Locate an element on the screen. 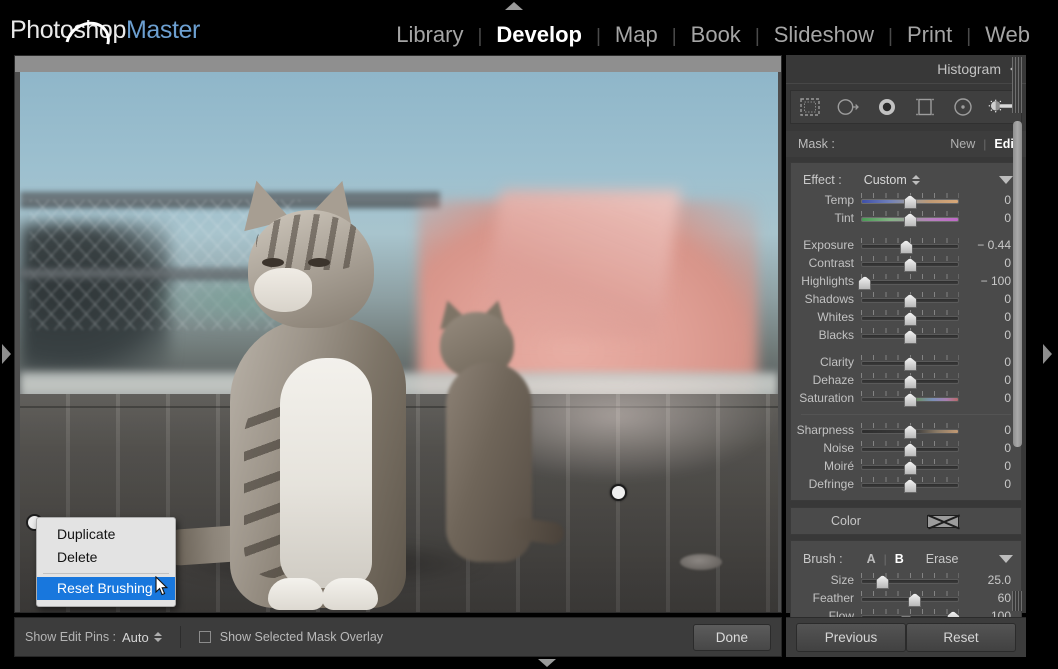  module-tab-library: Library is located at coordinates (429, 35).